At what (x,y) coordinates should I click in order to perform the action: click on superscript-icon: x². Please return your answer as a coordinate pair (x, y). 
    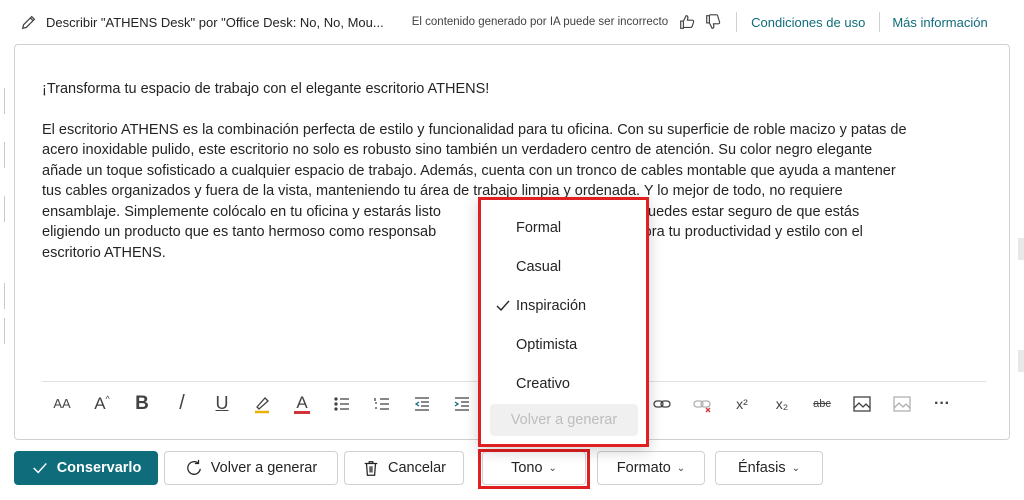
    Looking at the image, I should click on (742, 403).